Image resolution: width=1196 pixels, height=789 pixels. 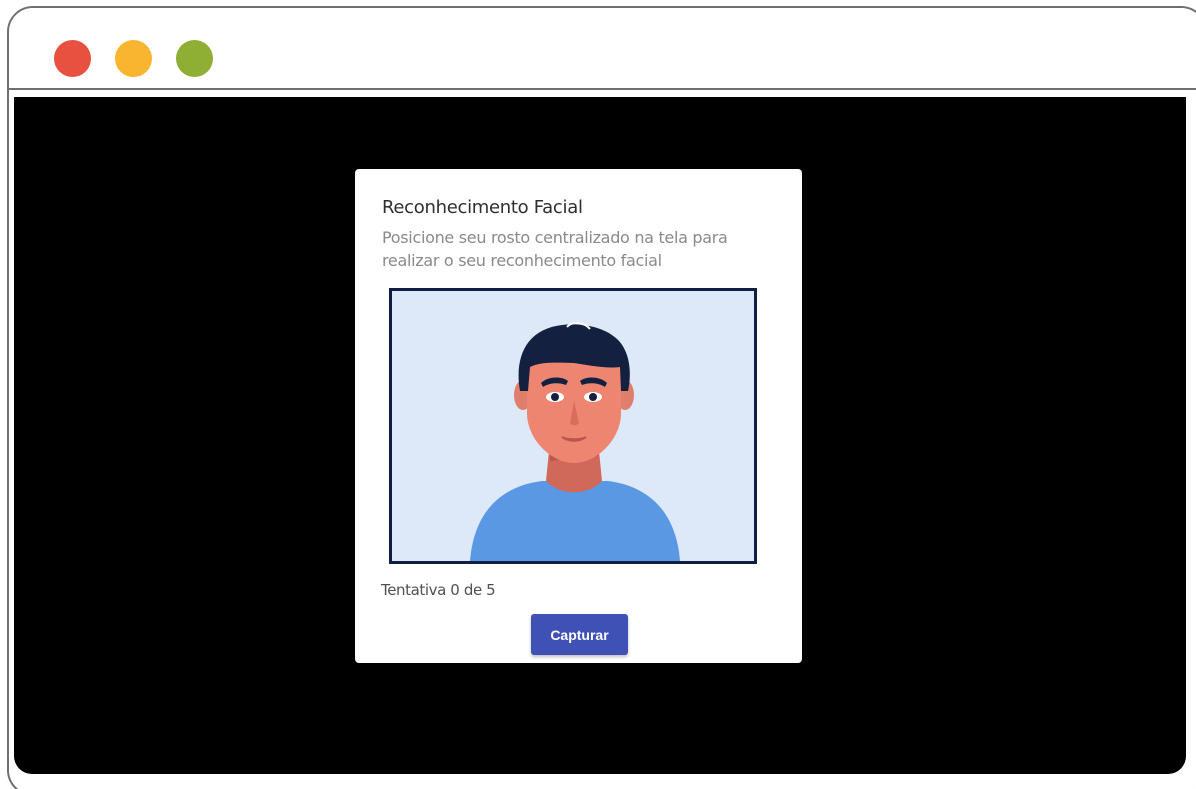 What do you see at coordinates (482, 207) in the screenshot?
I see `modal-title: Reconhecimento Facial` at bounding box center [482, 207].